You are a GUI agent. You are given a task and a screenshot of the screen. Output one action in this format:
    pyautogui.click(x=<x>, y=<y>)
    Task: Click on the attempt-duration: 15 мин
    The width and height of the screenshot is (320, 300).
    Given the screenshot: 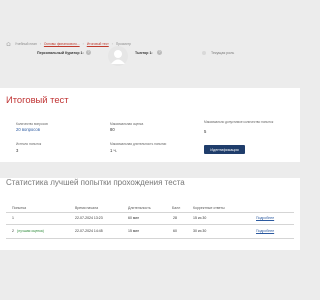 What is the action you would take?
    pyautogui.click(x=134, y=231)
    